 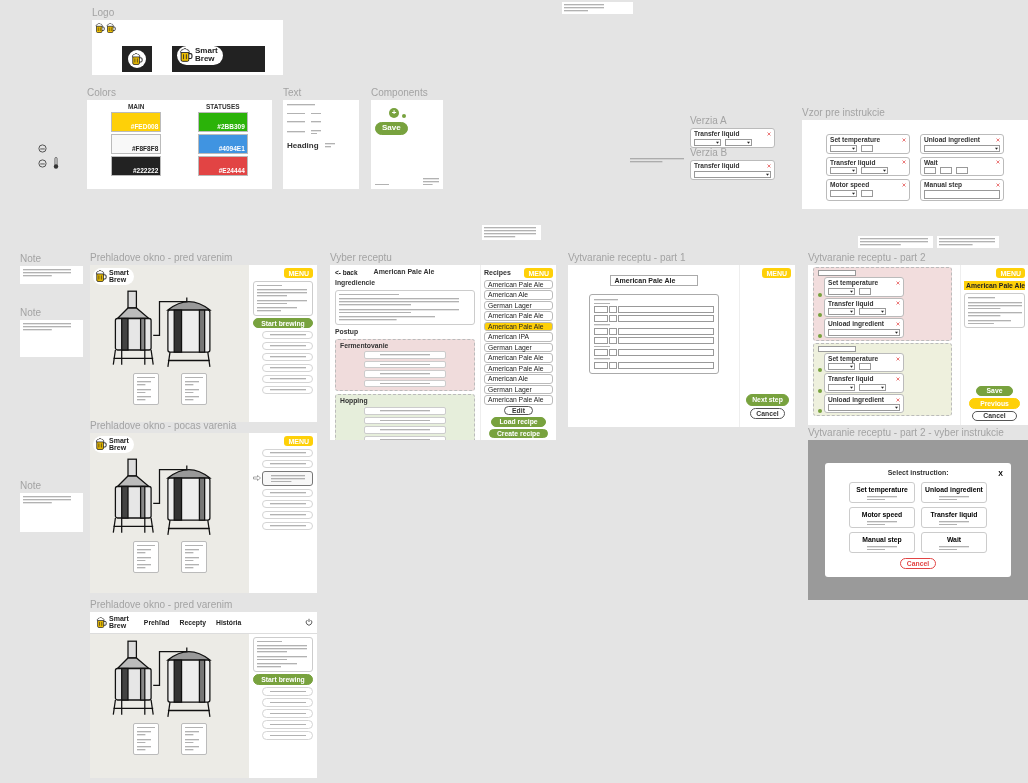 What do you see at coordinates (103, 12) in the screenshot?
I see `frame-title: Logo` at bounding box center [103, 12].